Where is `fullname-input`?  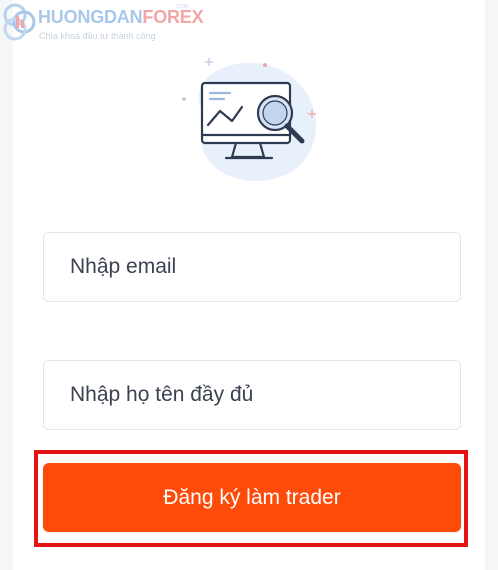
fullname-input is located at coordinates (252, 395).